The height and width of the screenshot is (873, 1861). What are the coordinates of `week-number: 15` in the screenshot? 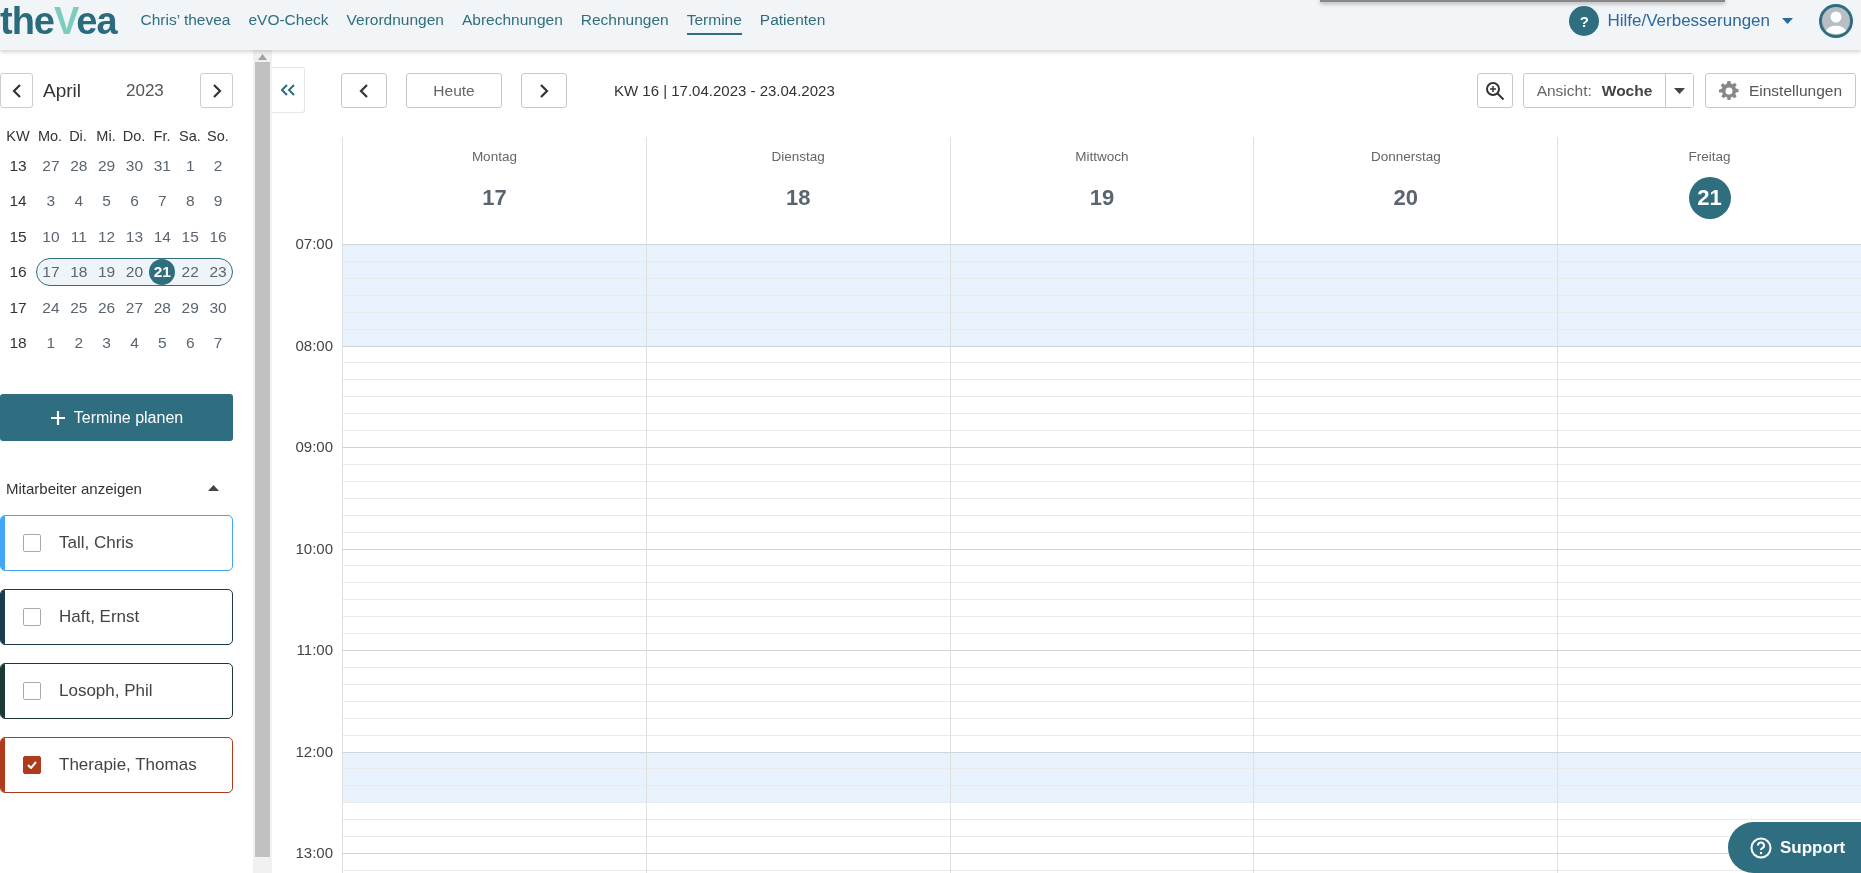 It's located at (18, 236).